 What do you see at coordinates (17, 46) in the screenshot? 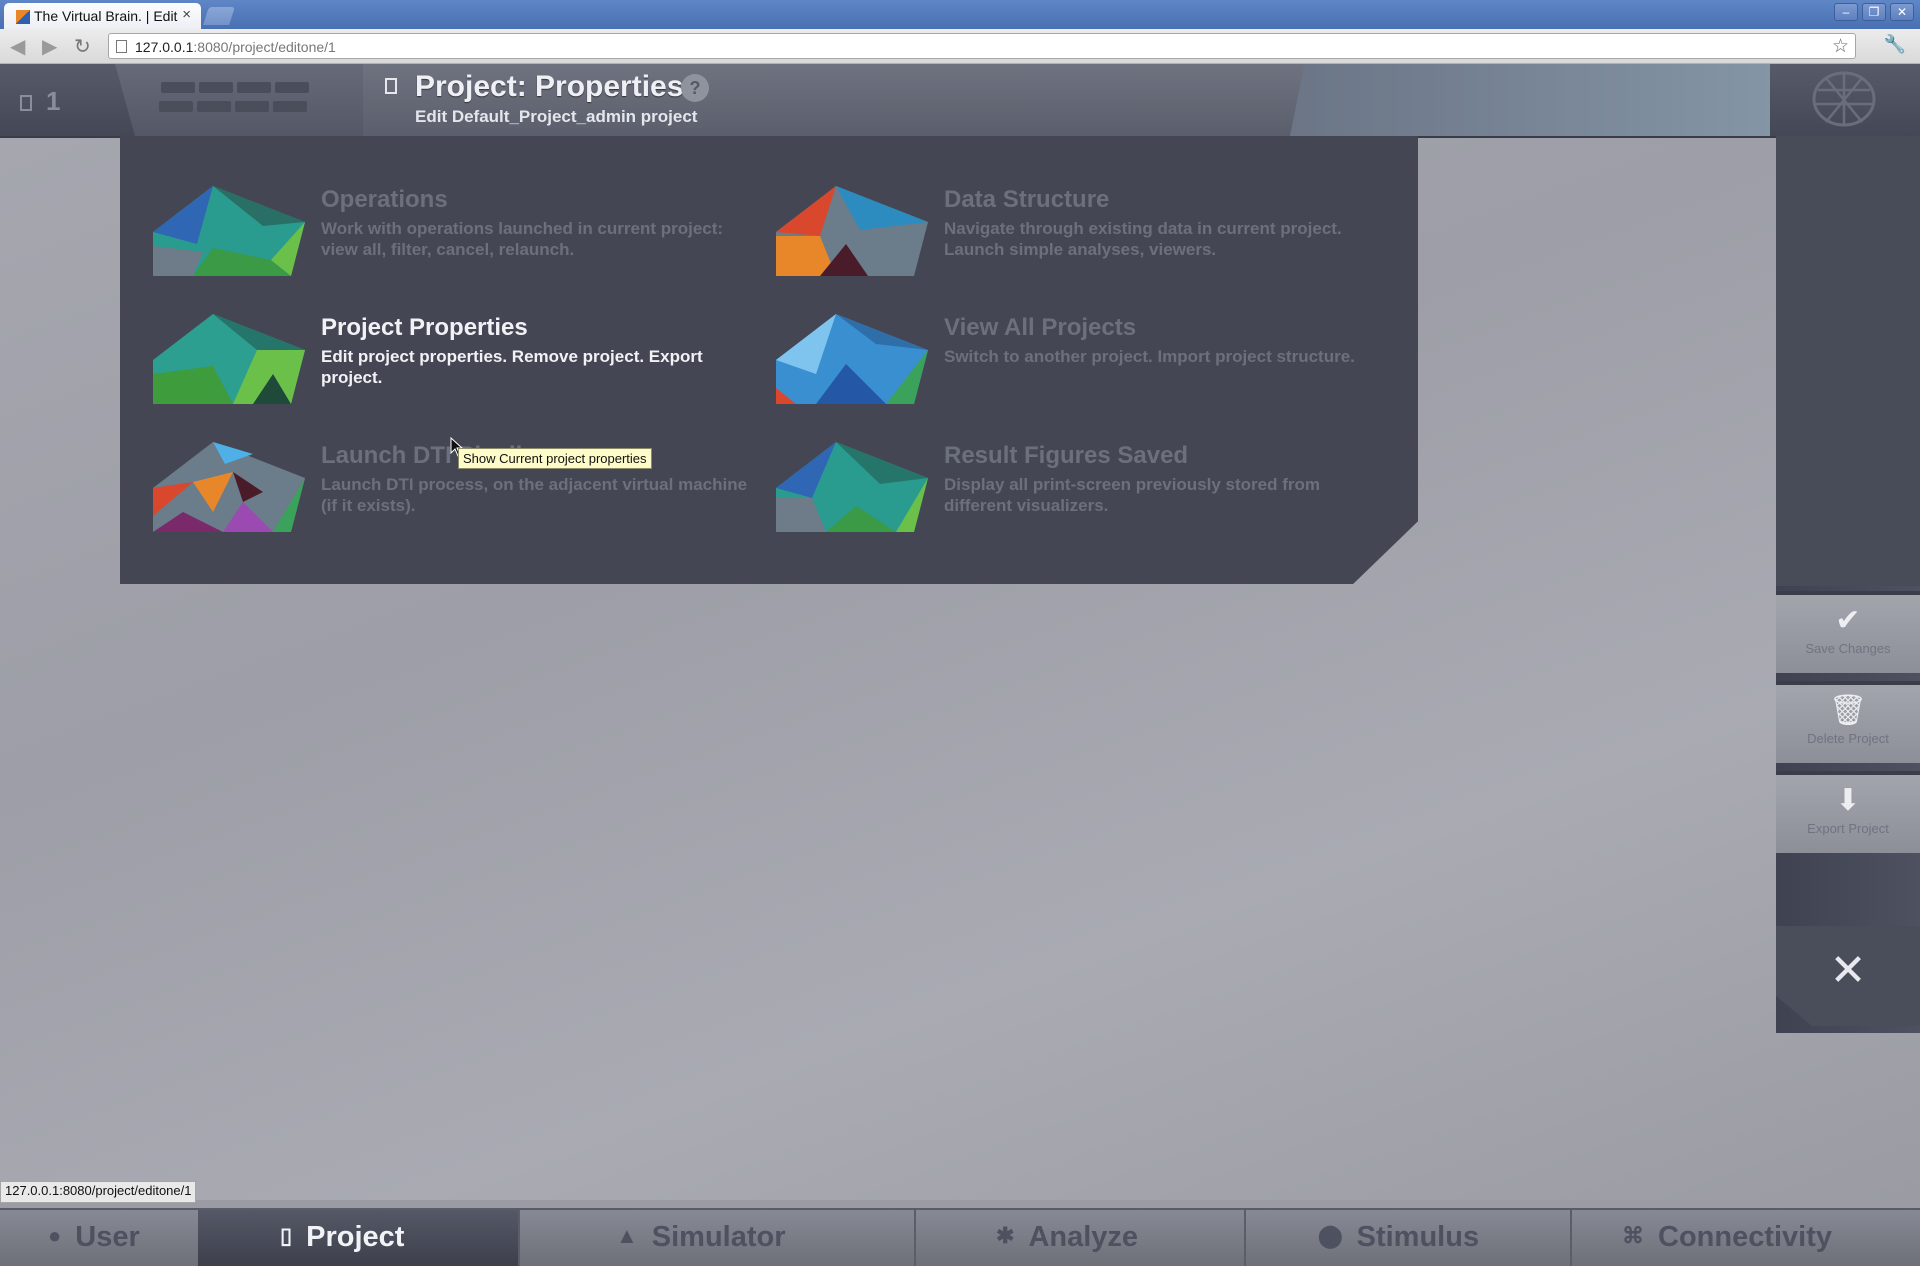
I see `back-arrow-icon: ◀` at bounding box center [17, 46].